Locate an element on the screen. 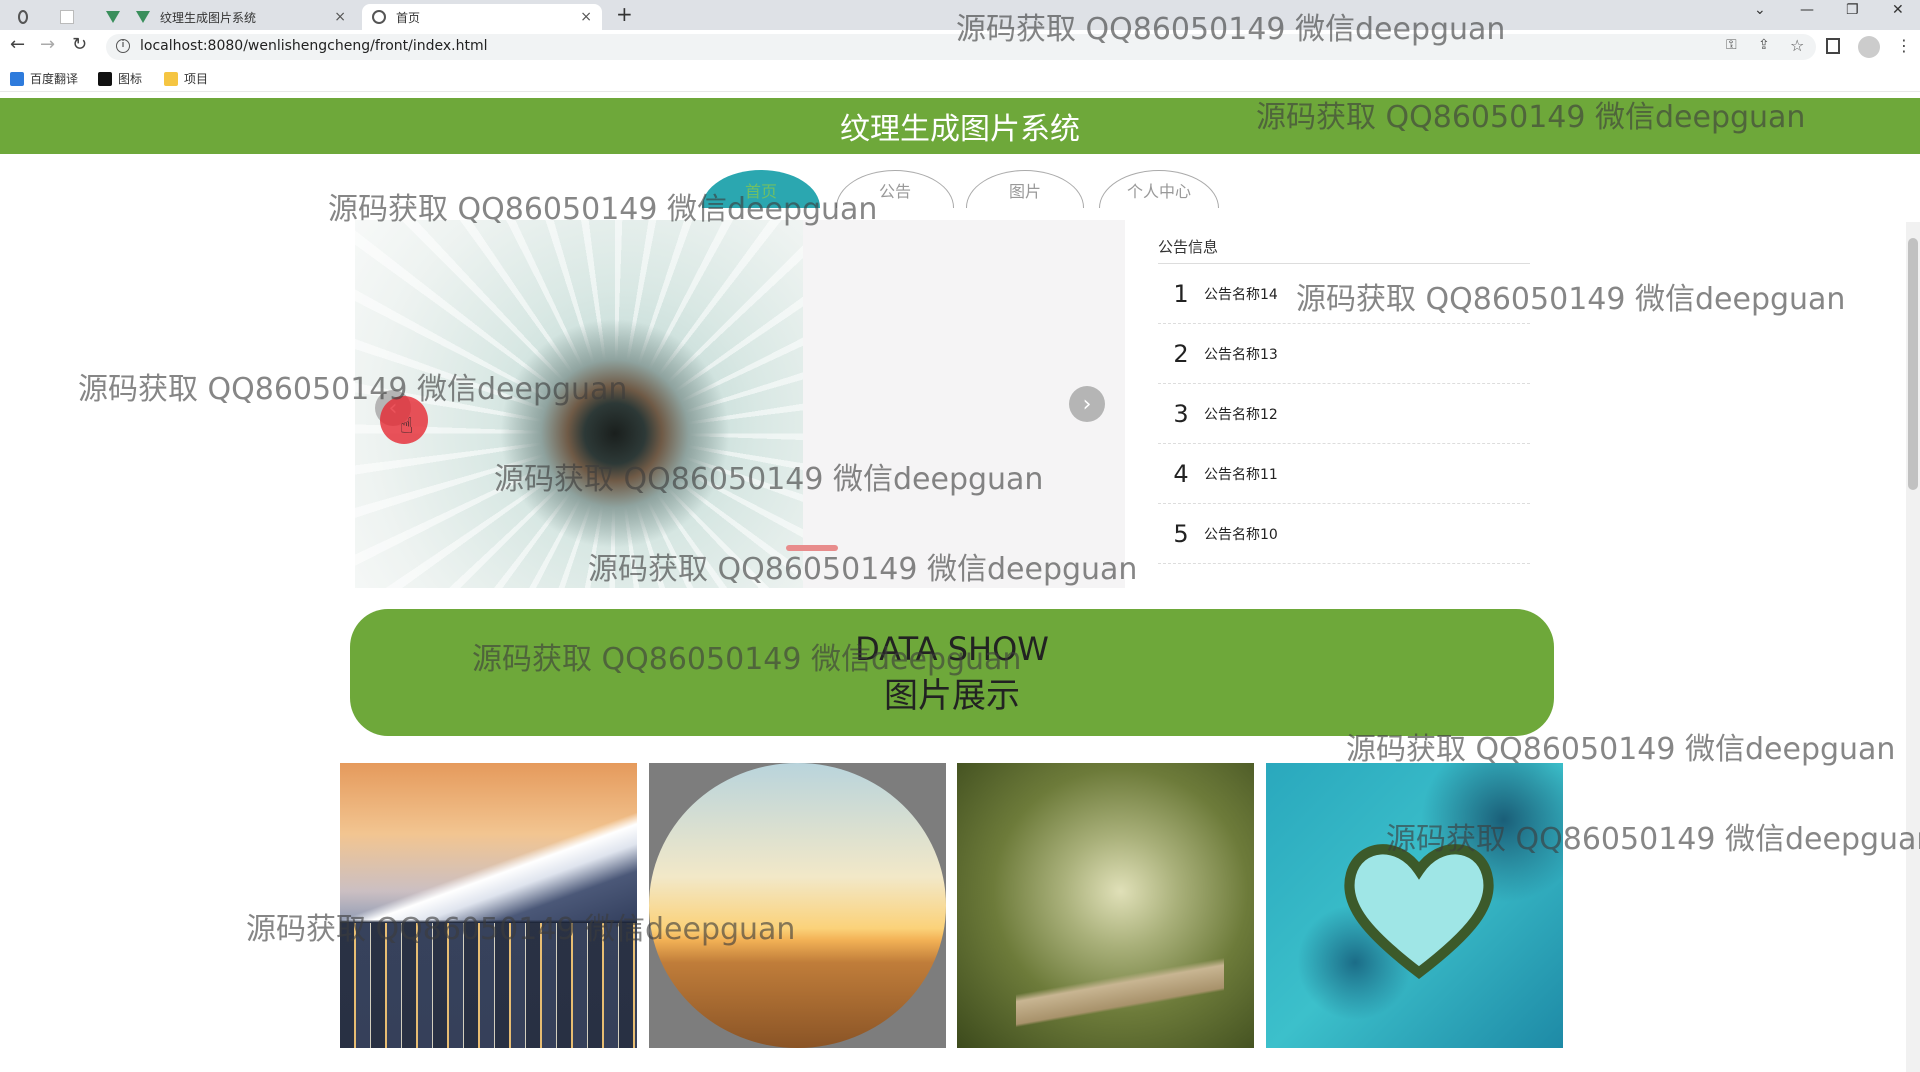 The width and height of the screenshot is (1920, 1072). photo-forest-road is located at coordinates (1105, 905).